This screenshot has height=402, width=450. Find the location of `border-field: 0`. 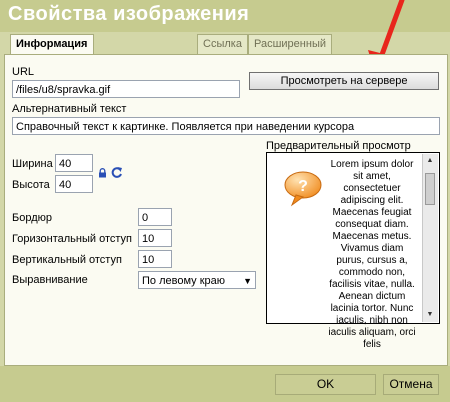

border-field: 0 is located at coordinates (155, 217).